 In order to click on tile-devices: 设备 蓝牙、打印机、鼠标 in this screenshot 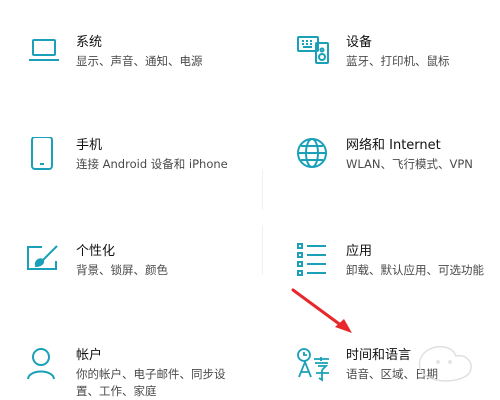, I will do `click(396, 54)`.